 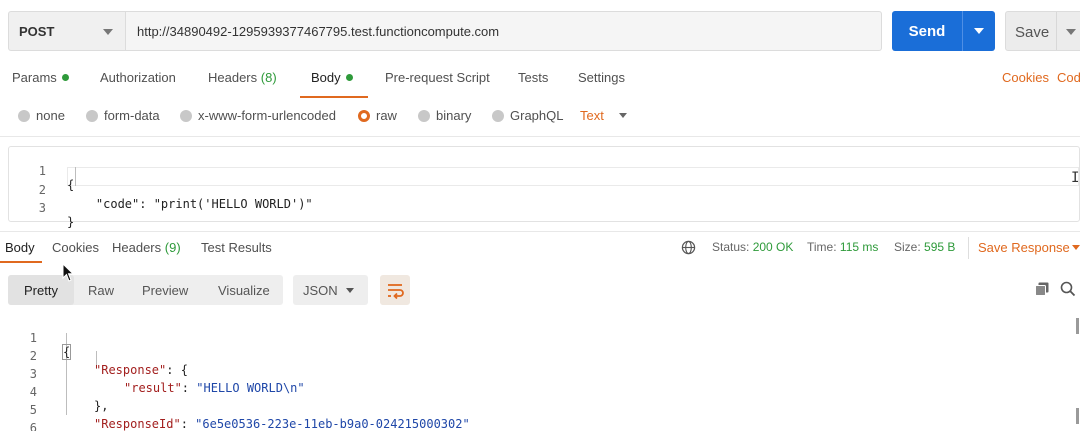 I want to click on tab-headers-label: Headers, so click(x=233, y=77).